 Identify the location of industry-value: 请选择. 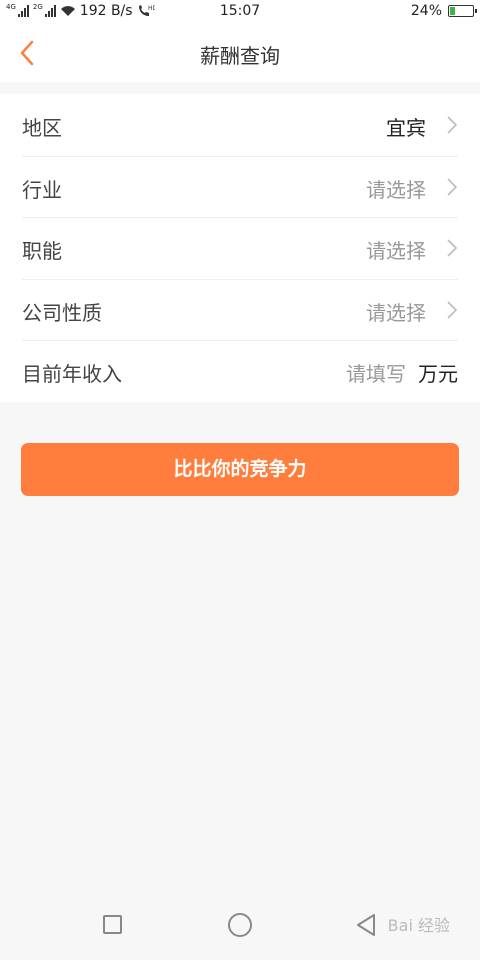
(396, 189).